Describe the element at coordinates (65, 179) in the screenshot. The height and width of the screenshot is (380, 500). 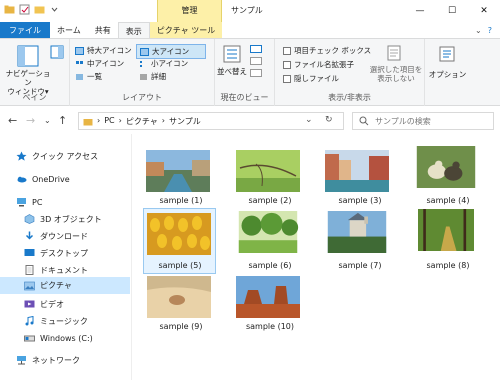
I see `sidebar-item-onedrive: OneDrive` at that location.